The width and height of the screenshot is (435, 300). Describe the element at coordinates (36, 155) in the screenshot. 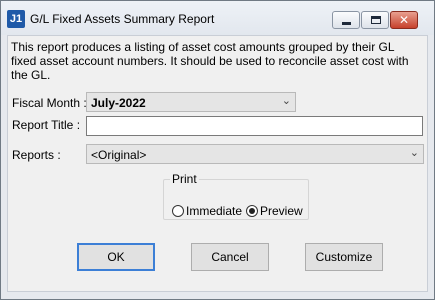

I see `reports-label: Reports :` at that location.